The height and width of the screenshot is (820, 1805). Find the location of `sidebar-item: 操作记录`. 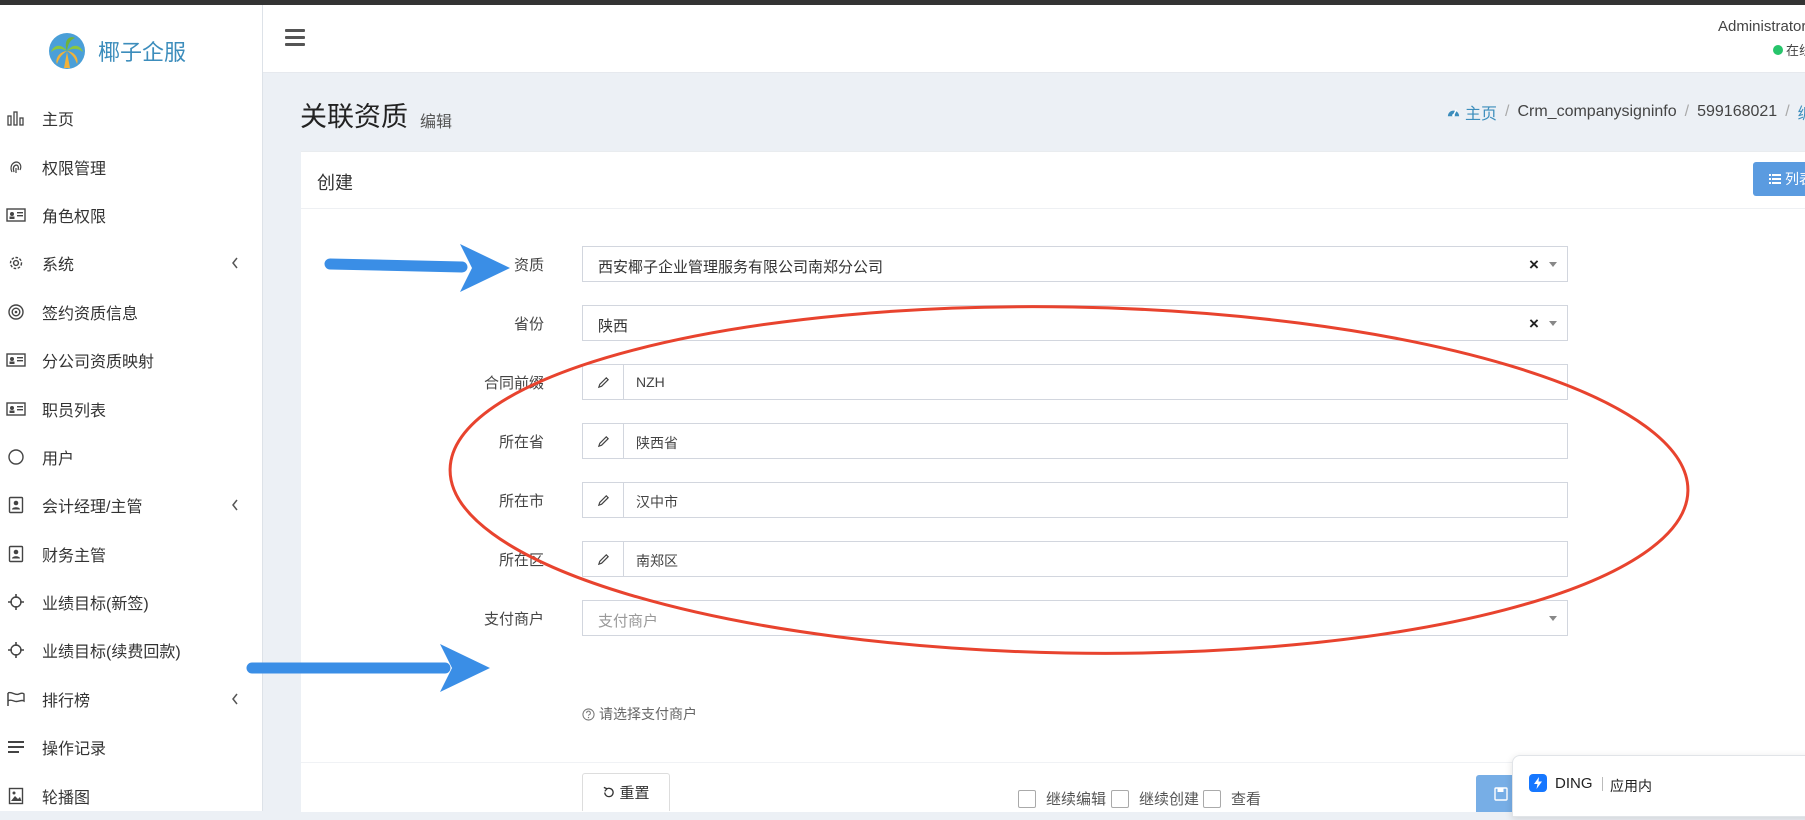

sidebar-item: 操作记录 is located at coordinates (131, 747).